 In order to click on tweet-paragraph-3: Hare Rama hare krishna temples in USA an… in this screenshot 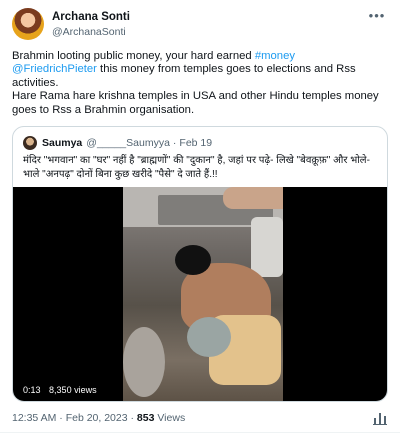, I will do `click(200, 103)`.